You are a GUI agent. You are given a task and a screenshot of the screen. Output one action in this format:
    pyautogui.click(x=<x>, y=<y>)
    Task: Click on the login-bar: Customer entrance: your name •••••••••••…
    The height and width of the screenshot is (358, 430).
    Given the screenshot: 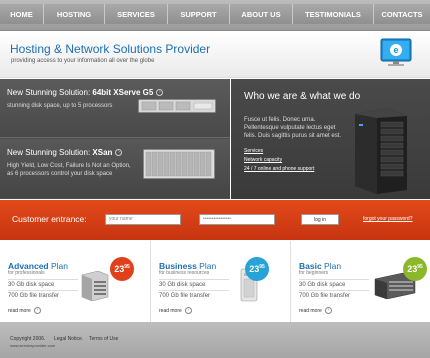 What is the action you would take?
    pyautogui.click(x=215, y=220)
    